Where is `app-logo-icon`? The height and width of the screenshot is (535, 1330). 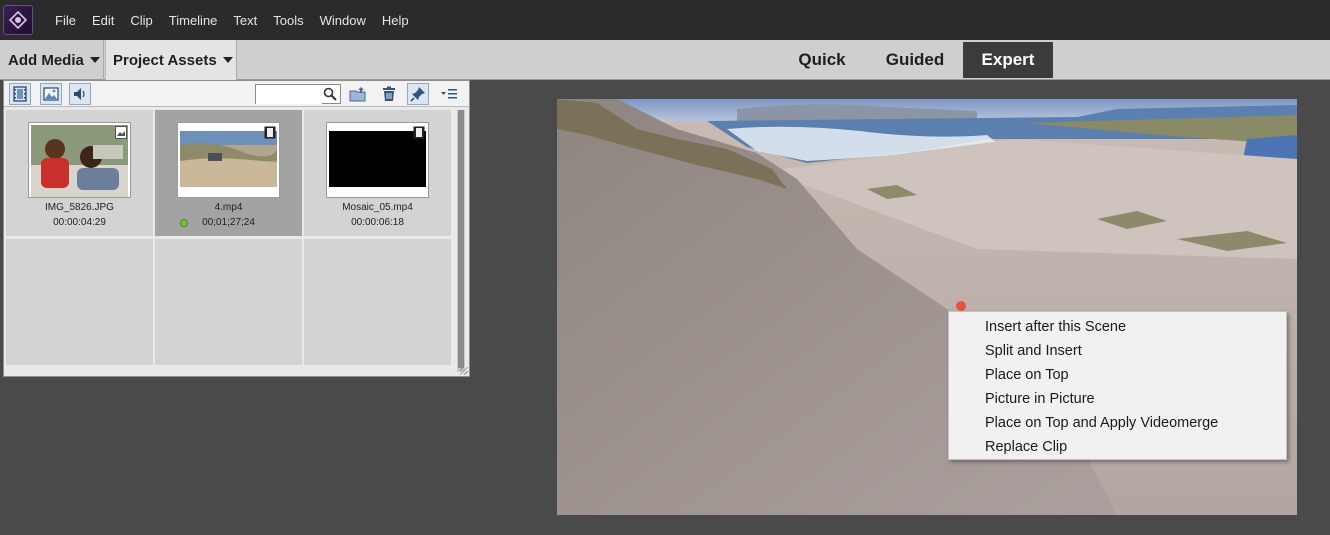 app-logo-icon is located at coordinates (18, 20).